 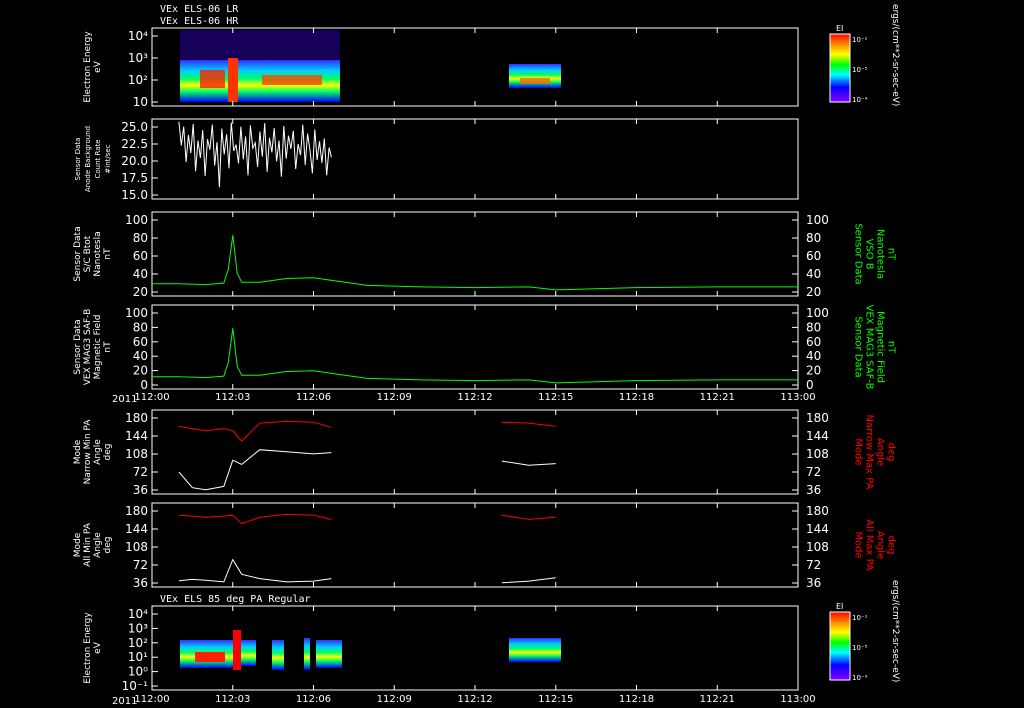 I want to click on y-tick-label: 22.5, so click(x=134, y=144).